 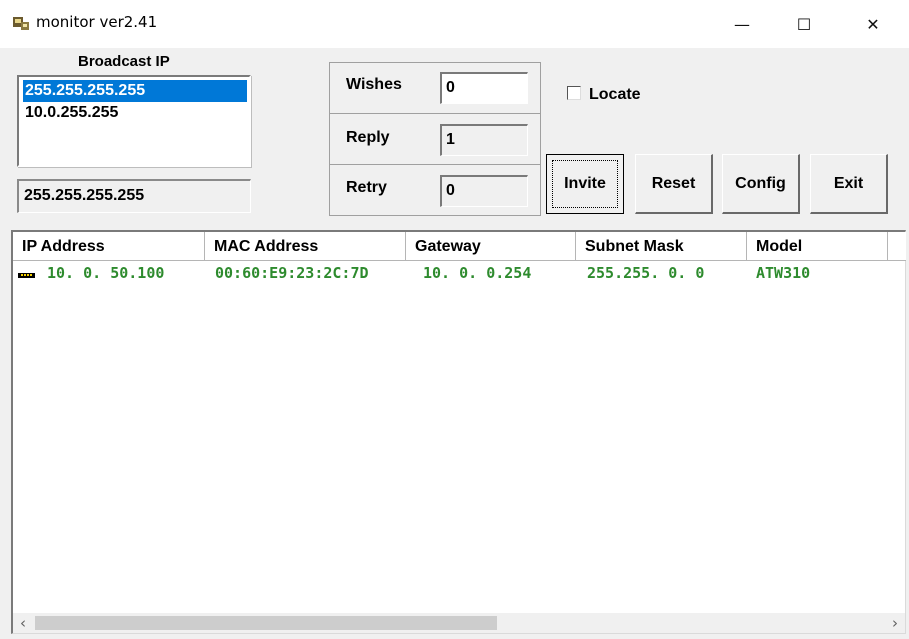 What do you see at coordinates (106, 273) in the screenshot?
I see `cell-ip: 10. 0. 50.100` at bounding box center [106, 273].